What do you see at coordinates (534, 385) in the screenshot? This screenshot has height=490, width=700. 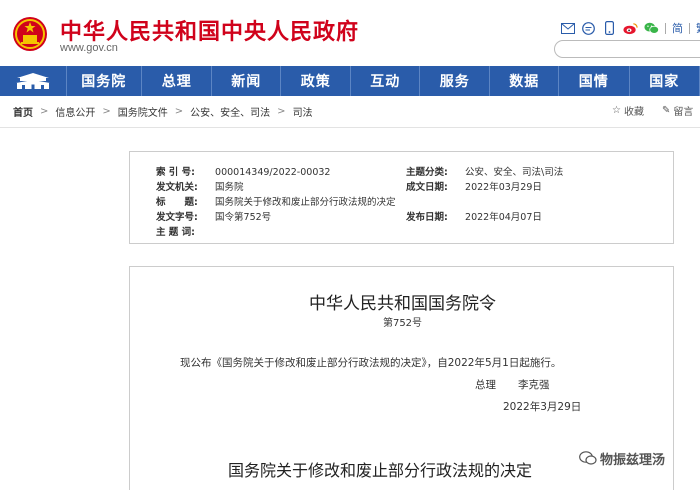 I see `signature-name: 李克强` at bounding box center [534, 385].